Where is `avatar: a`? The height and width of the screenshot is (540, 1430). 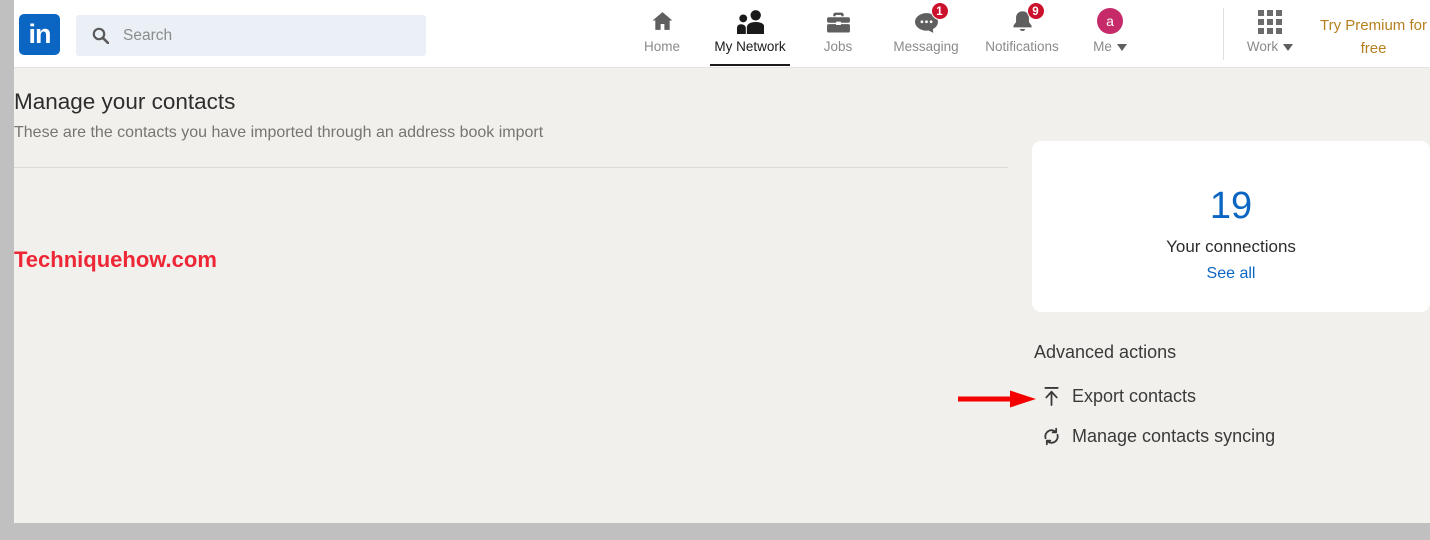 avatar: a is located at coordinates (1110, 21).